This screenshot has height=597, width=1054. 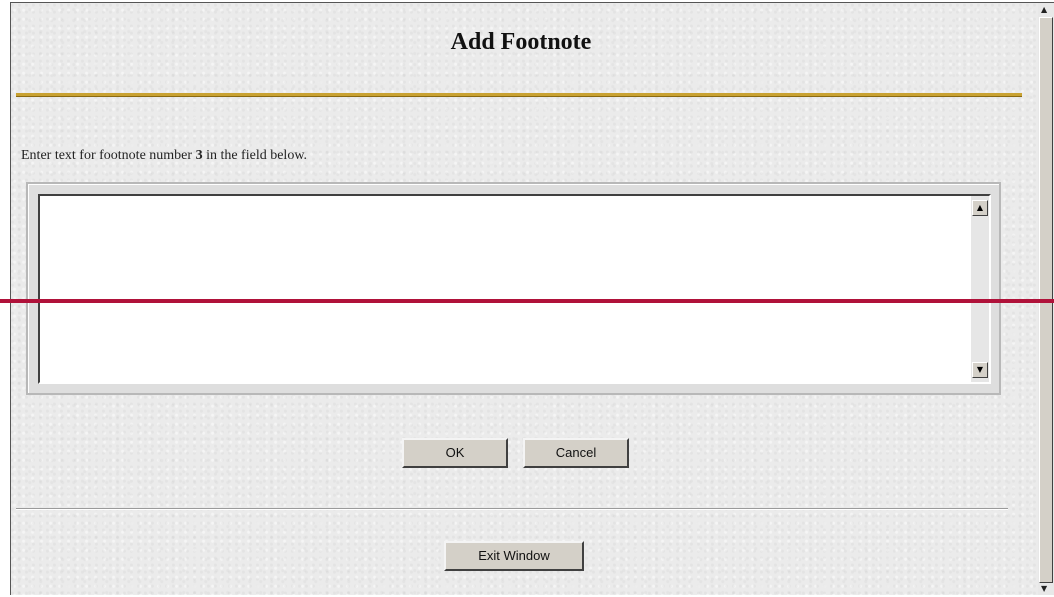 What do you see at coordinates (108, 155) in the screenshot?
I see `instruction-prefix: Enter text for footnote number` at bounding box center [108, 155].